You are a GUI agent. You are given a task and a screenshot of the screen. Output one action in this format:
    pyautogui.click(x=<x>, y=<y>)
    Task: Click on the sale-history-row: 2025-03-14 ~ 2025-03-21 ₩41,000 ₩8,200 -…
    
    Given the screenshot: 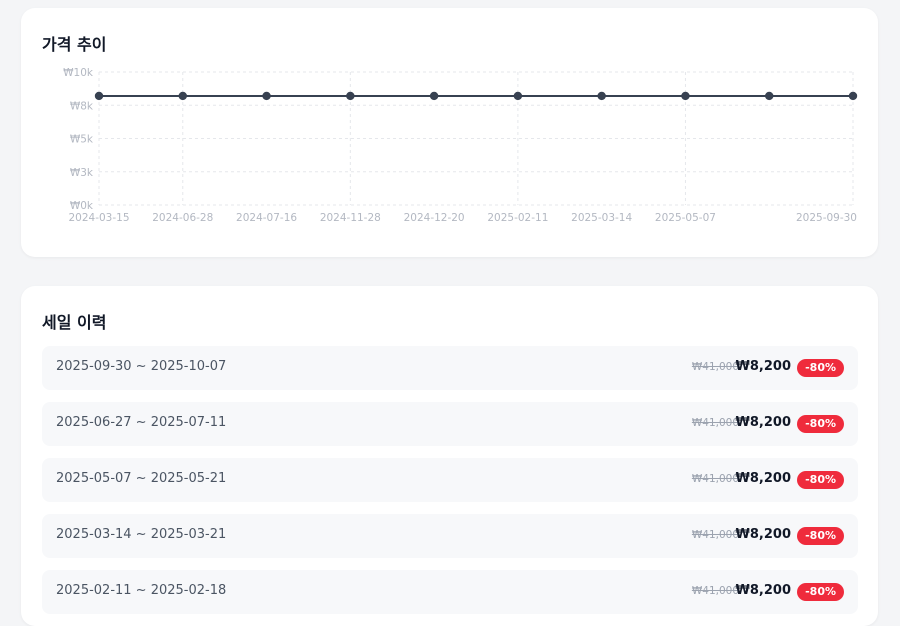 What is the action you would take?
    pyautogui.click(x=450, y=536)
    